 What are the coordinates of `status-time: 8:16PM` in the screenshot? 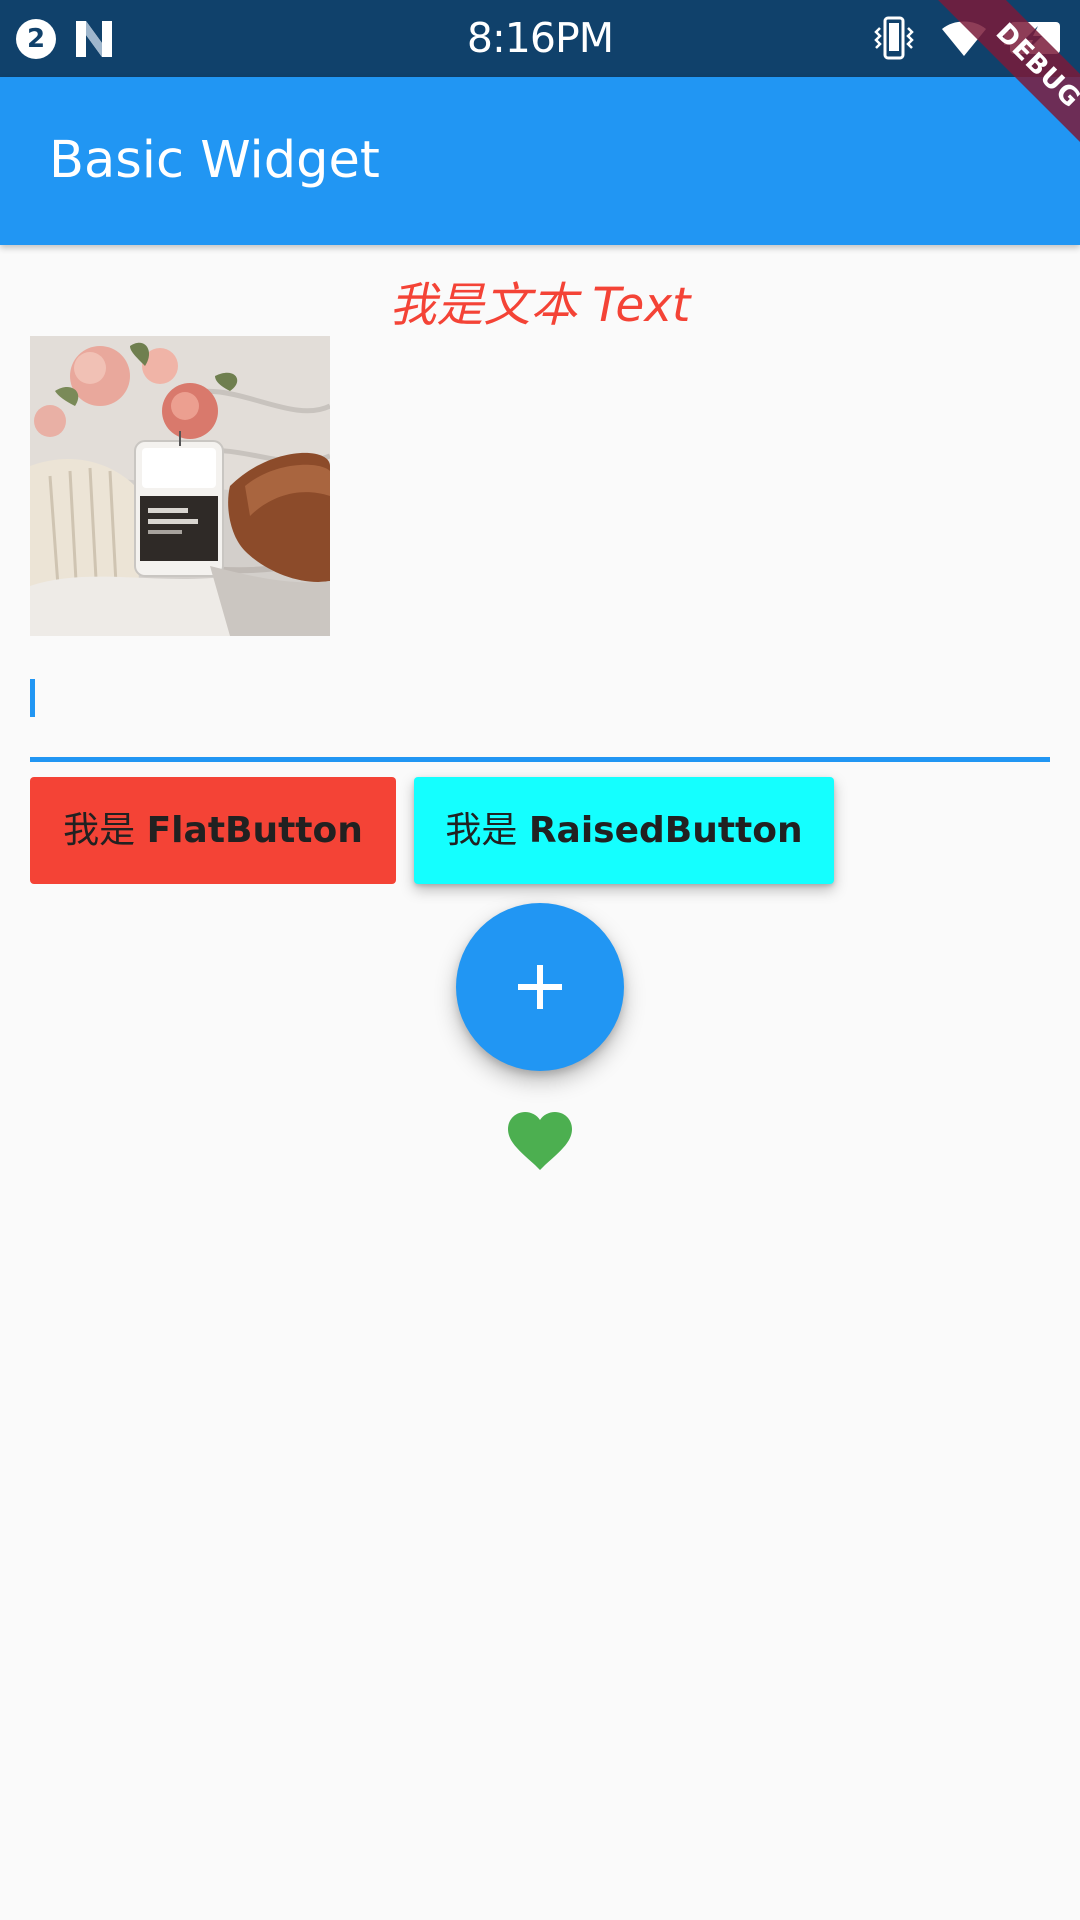 It's located at (540, 38).